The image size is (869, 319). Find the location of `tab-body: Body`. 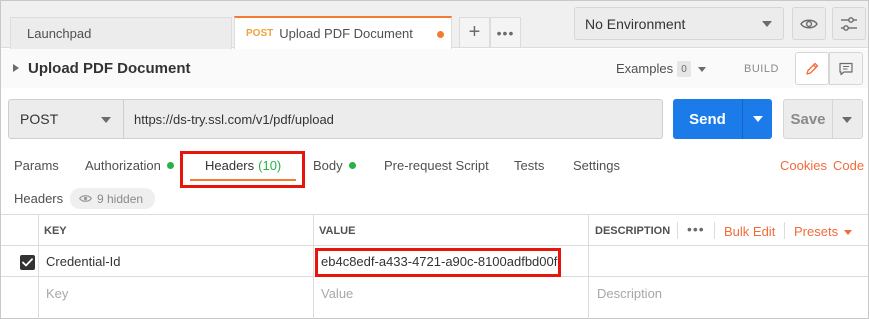

tab-body: Body is located at coordinates (334, 165).